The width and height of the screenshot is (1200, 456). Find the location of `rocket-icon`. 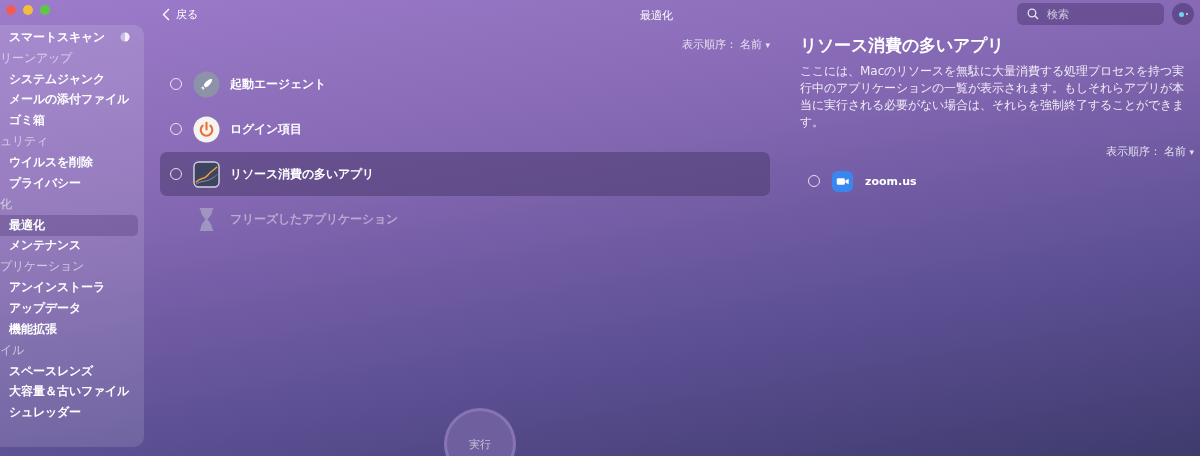

rocket-icon is located at coordinates (206, 84).